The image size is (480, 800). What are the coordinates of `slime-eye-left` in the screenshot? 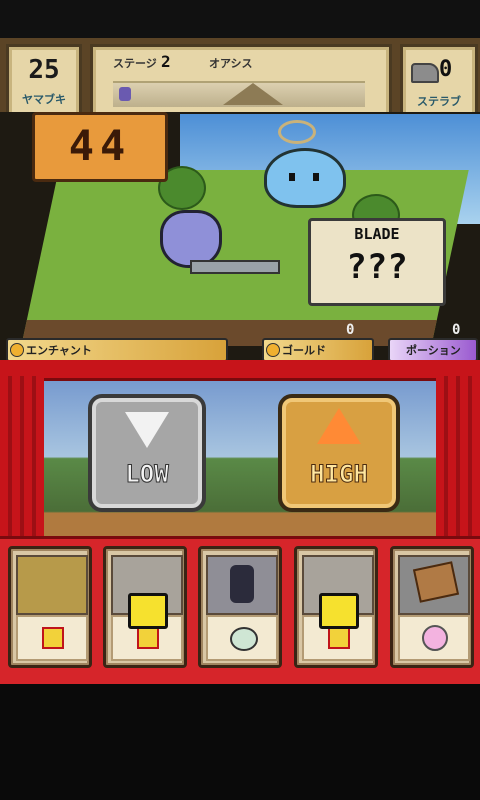 It's located at (292, 177).